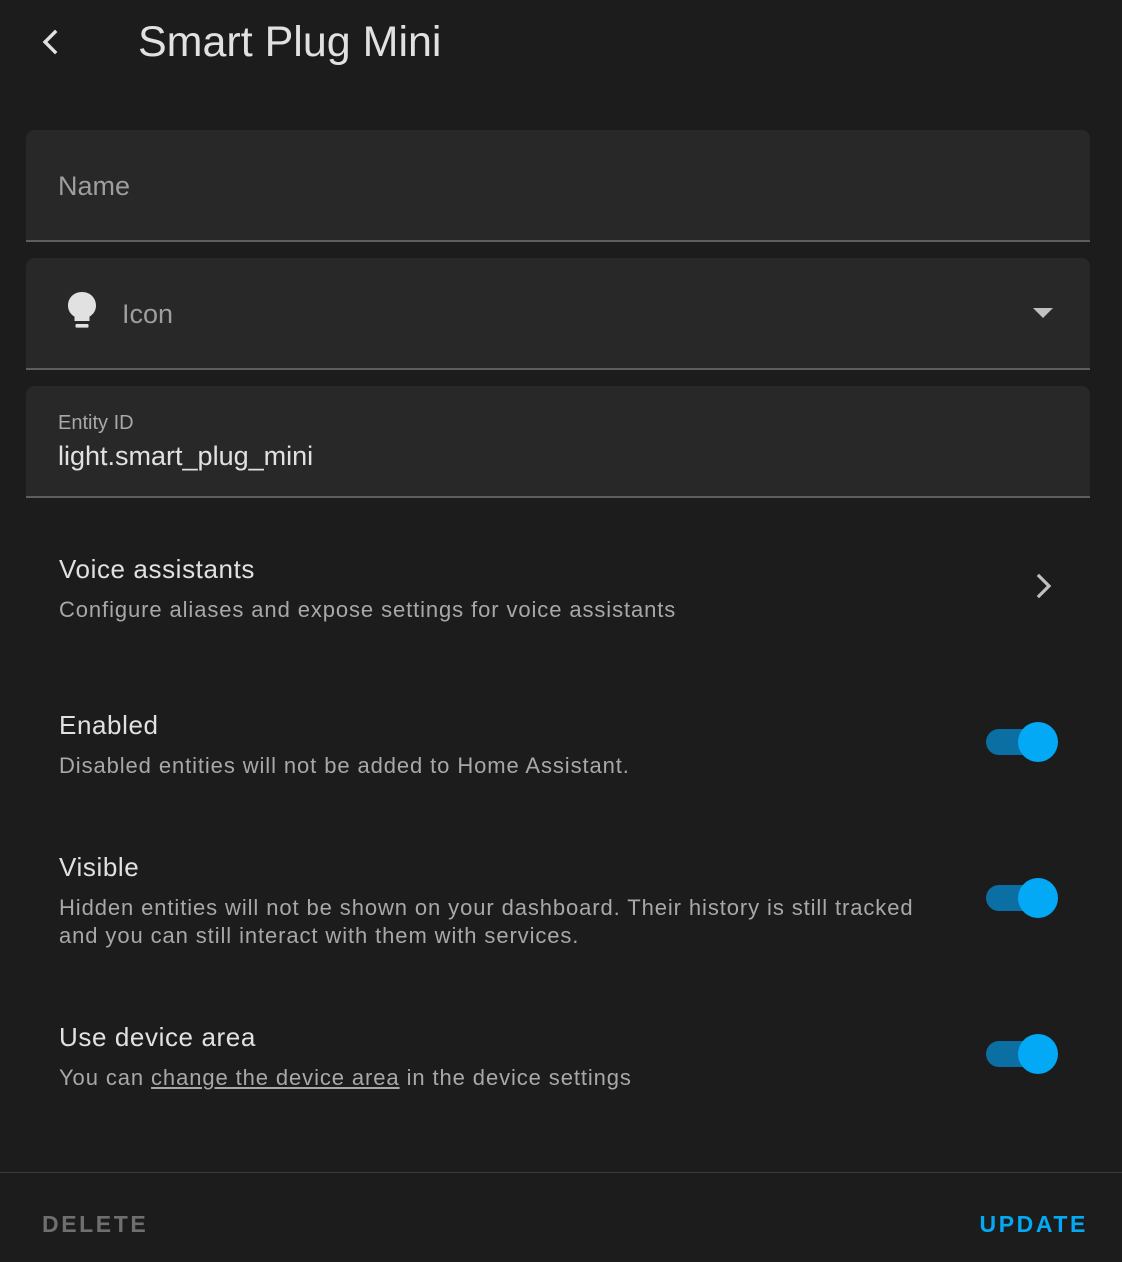 The height and width of the screenshot is (1262, 1122). I want to click on name-placeholder: Name, so click(94, 186).